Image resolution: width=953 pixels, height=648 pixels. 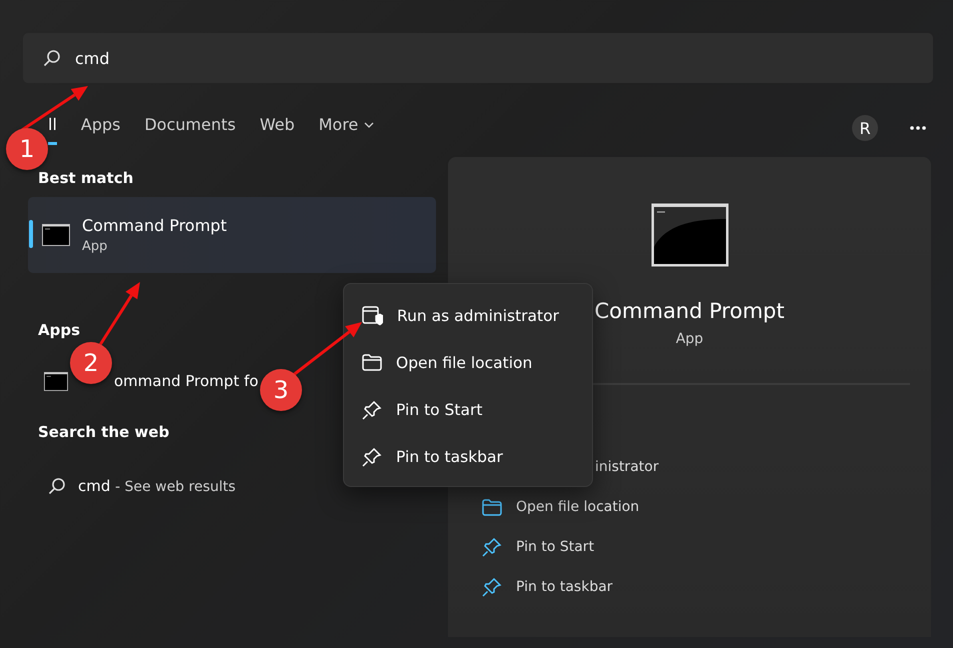 I want to click on menu-item: Pin to Start, so click(x=468, y=409).